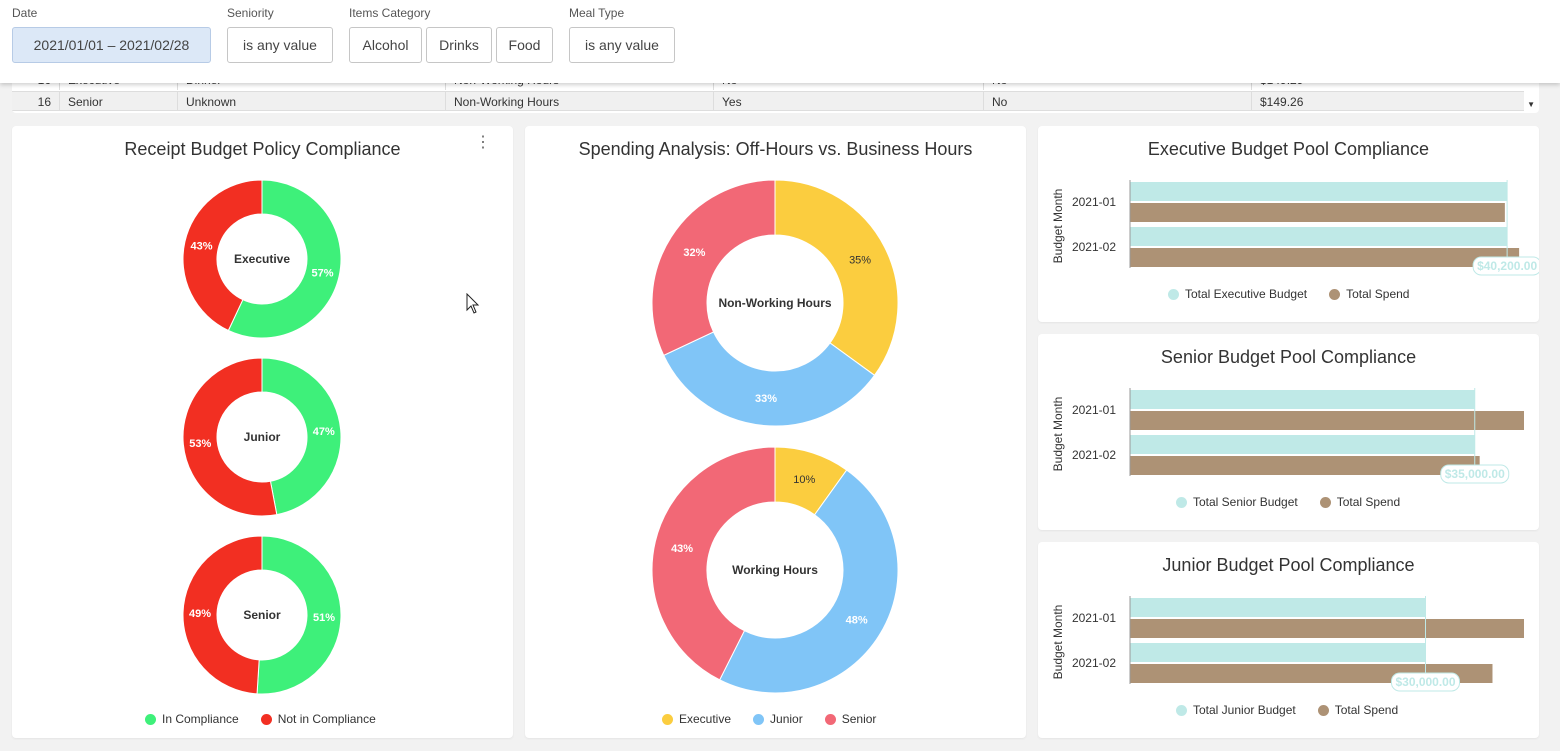 Image resolution: width=1560 pixels, height=751 pixels. I want to click on chart-legend: In Compliance Not in Compliance, so click(260, 719).